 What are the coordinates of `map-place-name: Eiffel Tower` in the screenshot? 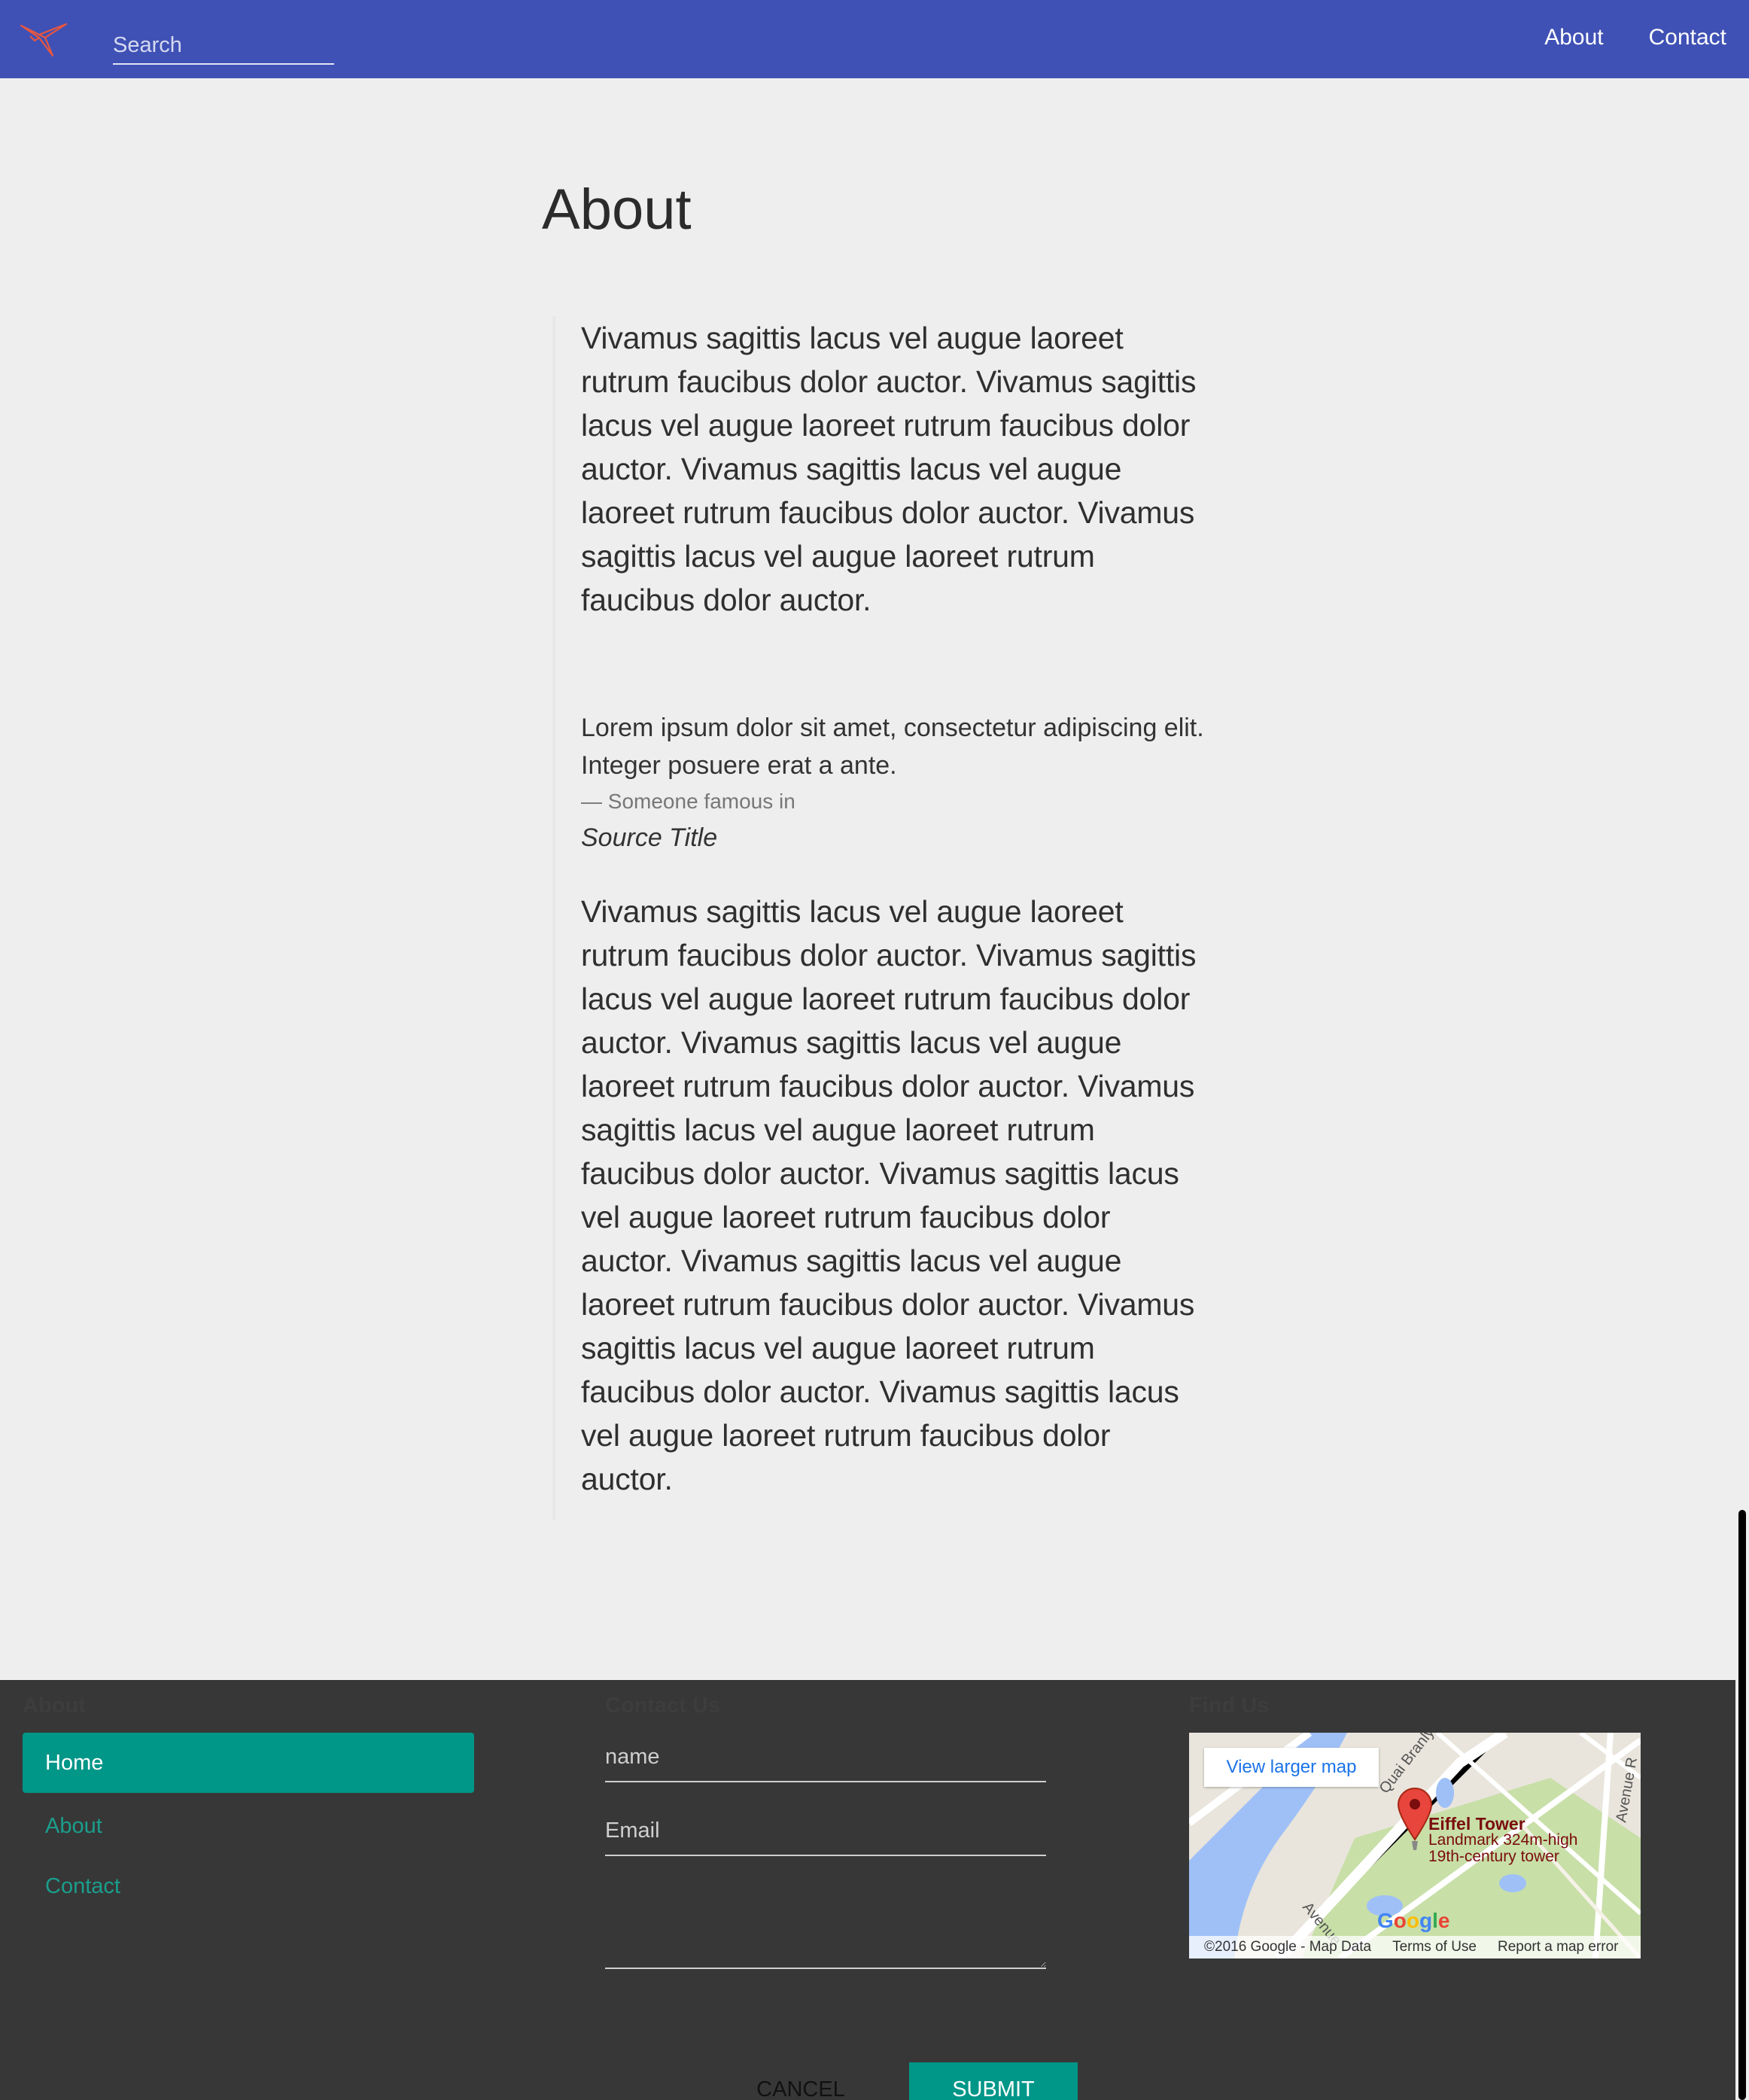 It's located at (1477, 1824).